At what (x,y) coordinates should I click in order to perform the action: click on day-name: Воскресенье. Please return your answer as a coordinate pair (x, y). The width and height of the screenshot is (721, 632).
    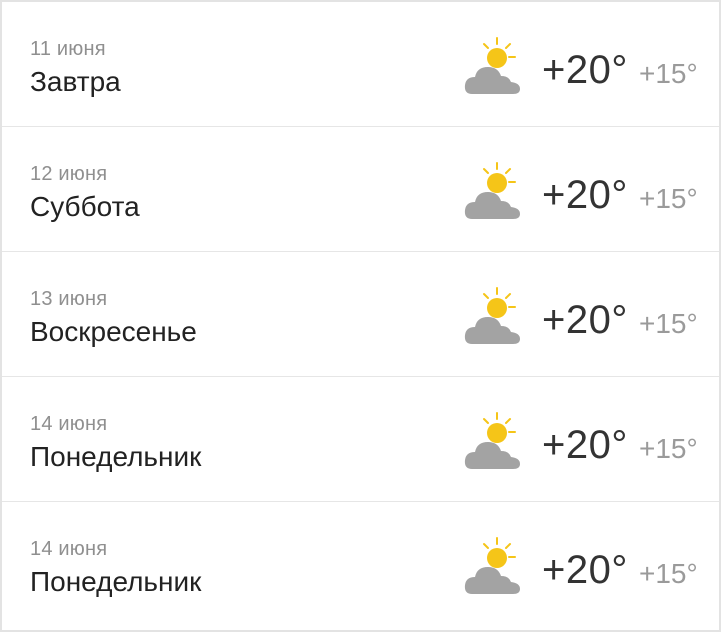
    Looking at the image, I should click on (113, 331).